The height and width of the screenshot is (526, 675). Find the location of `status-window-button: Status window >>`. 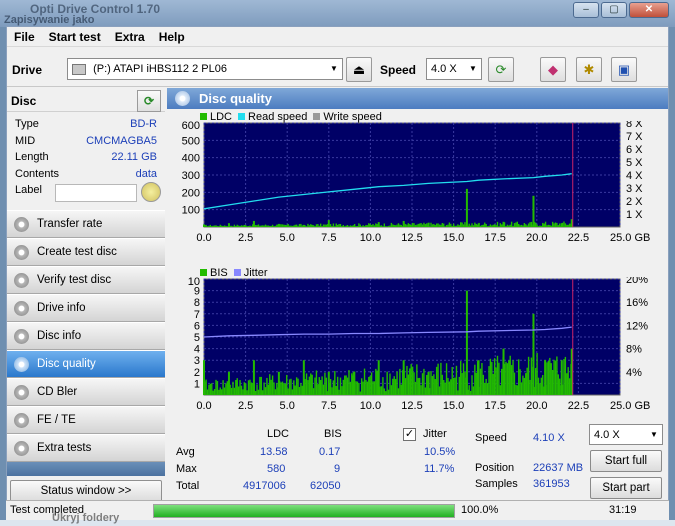

status-window-button: Status window >> is located at coordinates (86, 491).